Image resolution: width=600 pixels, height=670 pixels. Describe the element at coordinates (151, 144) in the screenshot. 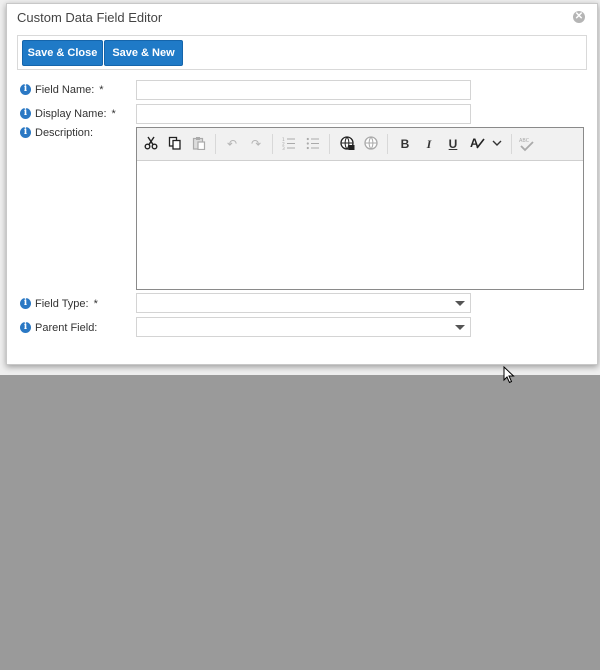

I see `cut-icon` at that location.